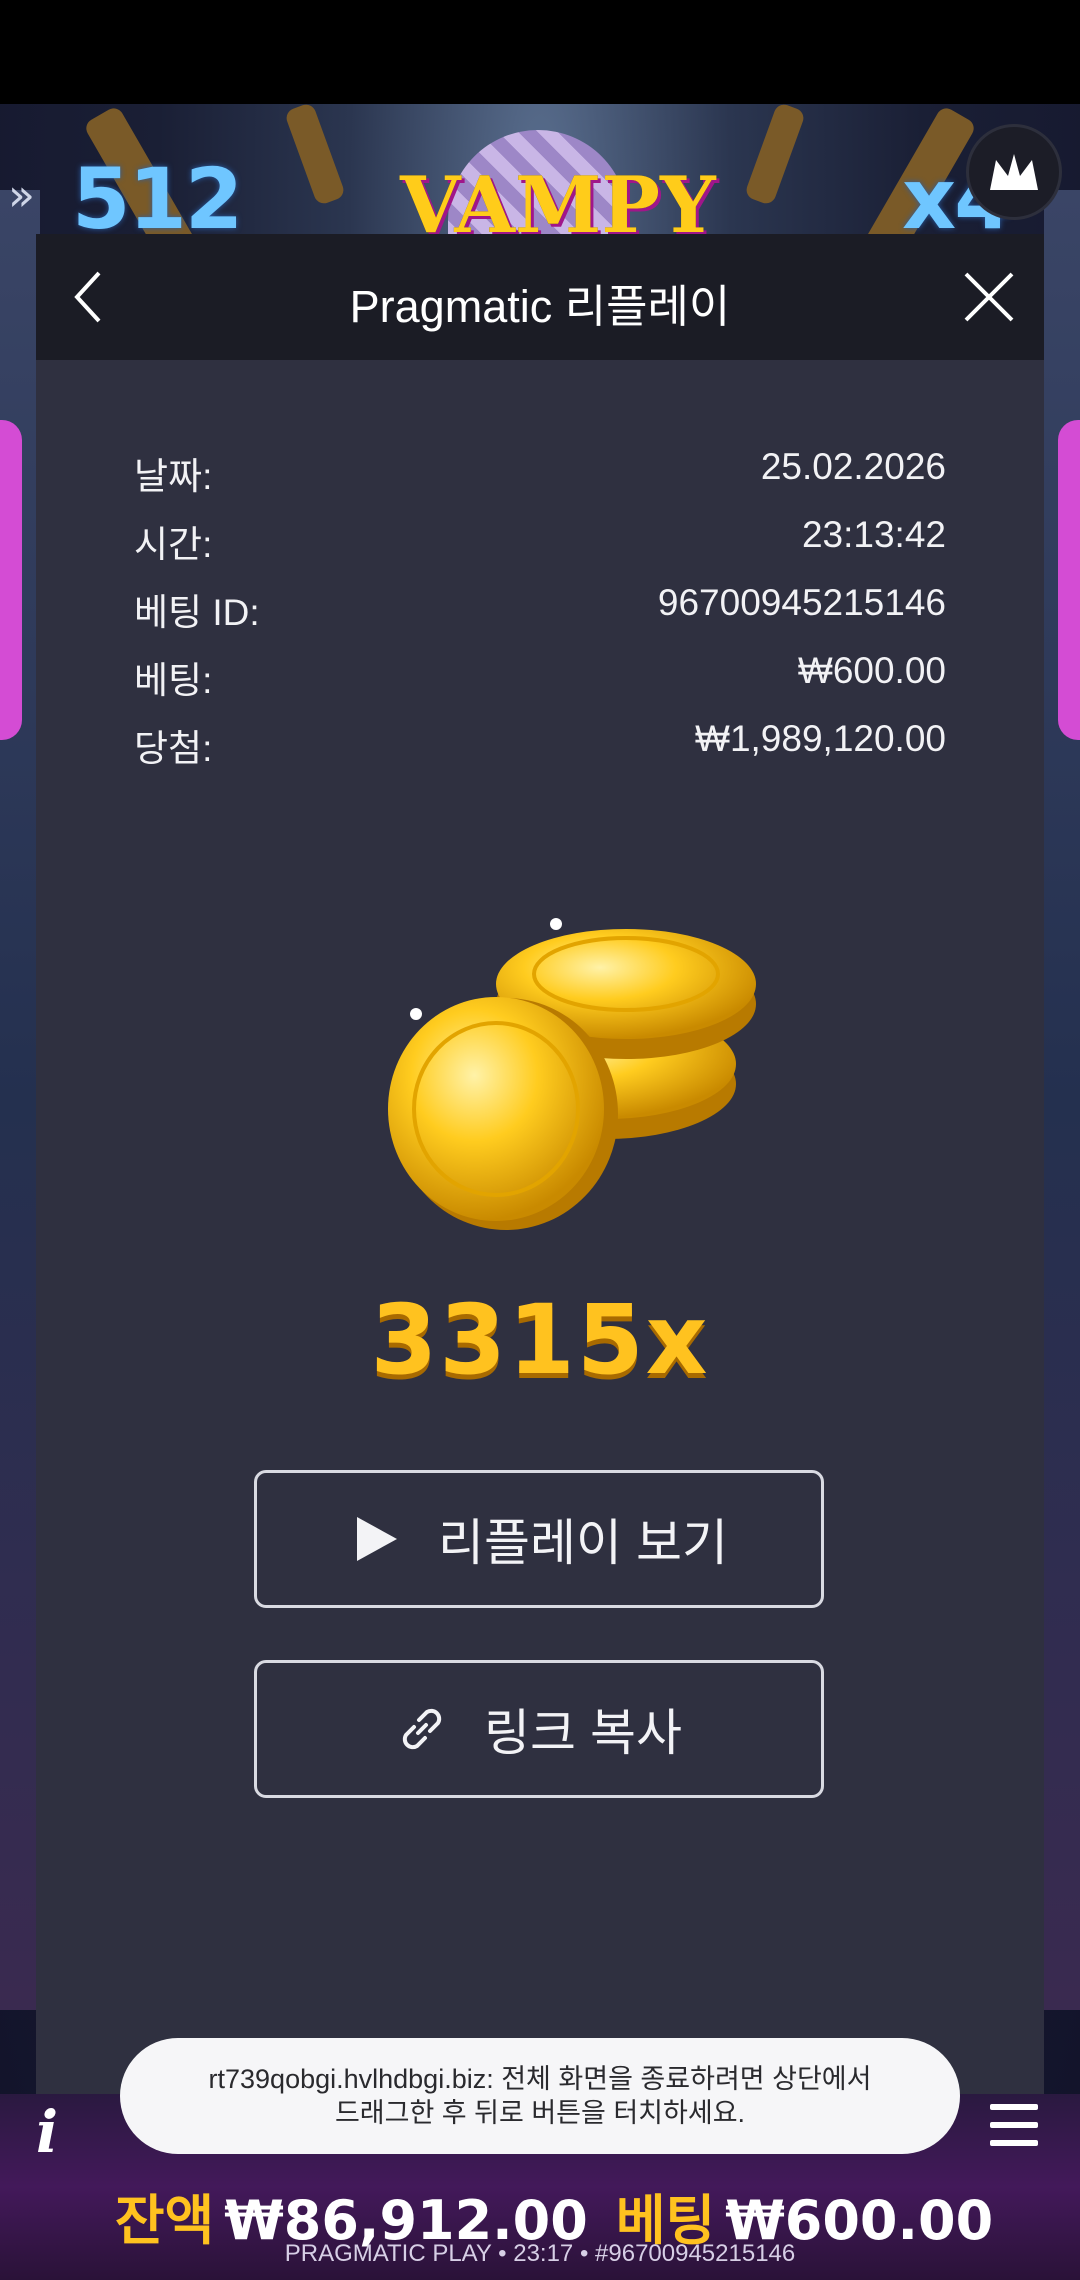 Image resolution: width=1080 pixels, height=2280 pixels. What do you see at coordinates (422, 1729) in the screenshot?
I see `link-icon` at bounding box center [422, 1729].